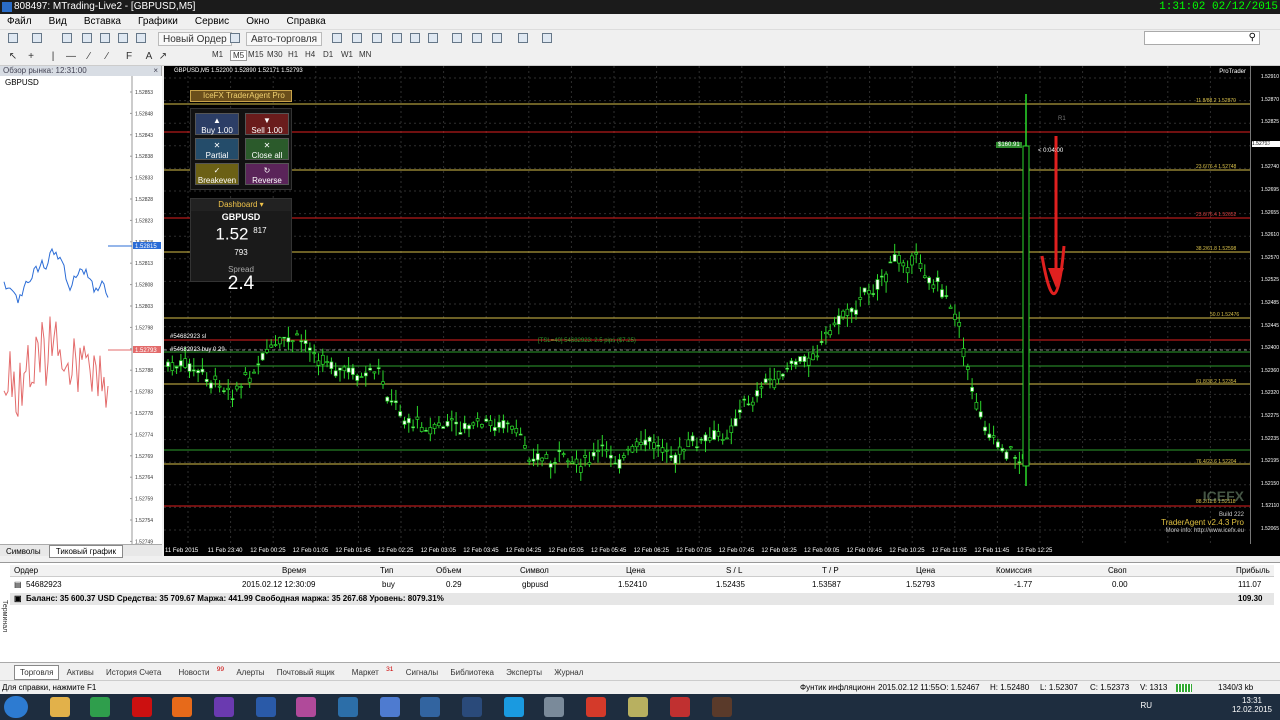 The width and height of the screenshot is (1280, 720). What do you see at coordinates (53, 57) in the screenshot?
I see `vertical-line-tool: |` at bounding box center [53, 57].